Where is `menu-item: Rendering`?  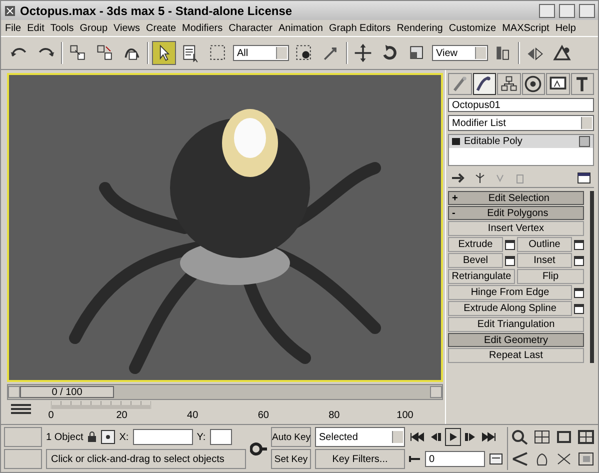
menu-item: Rendering is located at coordinates (419, 28).